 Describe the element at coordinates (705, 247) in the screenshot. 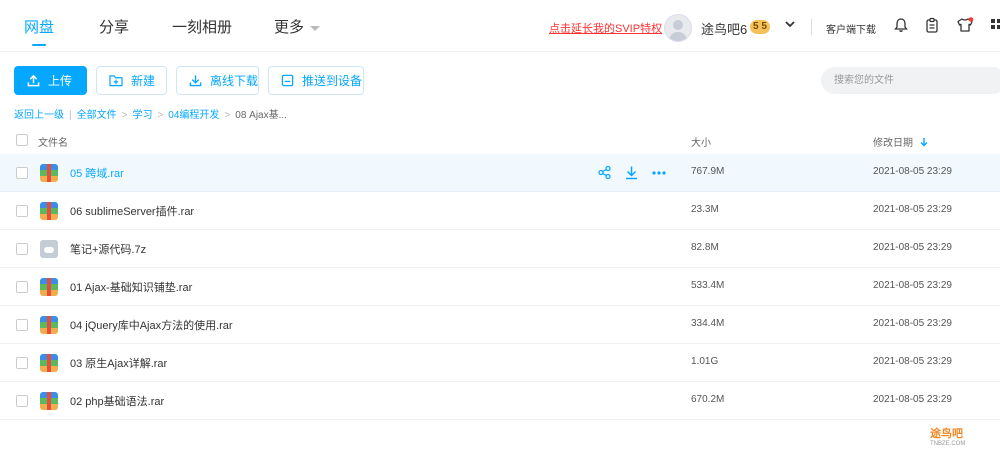

I see `file-size: 82.8M` at that location.